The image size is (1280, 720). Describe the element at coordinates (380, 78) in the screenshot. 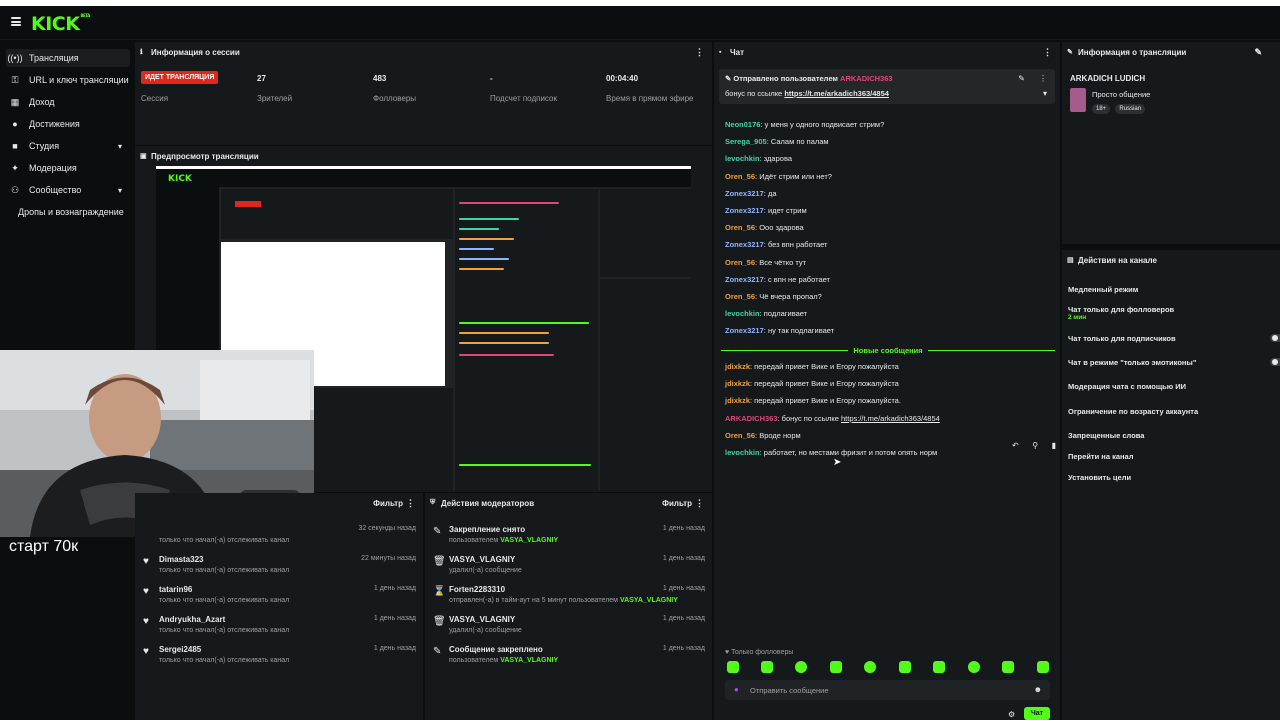

I see `stat-value: 483` at that location.